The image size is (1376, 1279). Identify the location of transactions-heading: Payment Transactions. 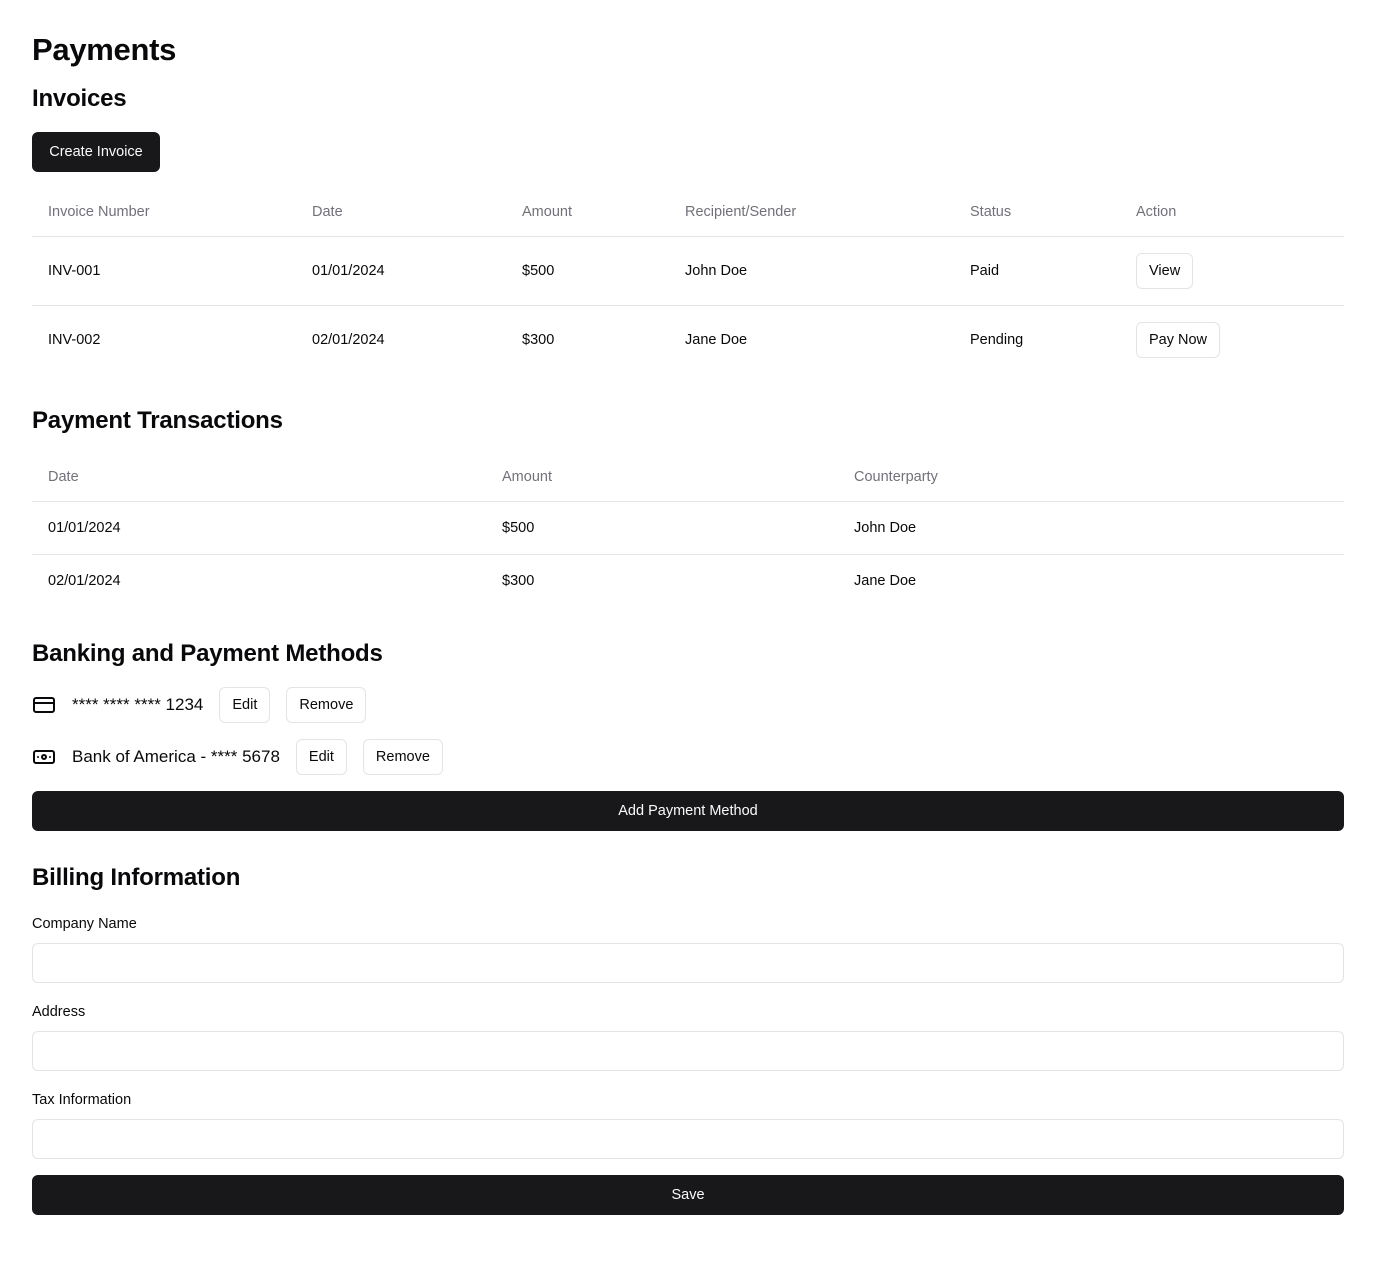
(157, 420).